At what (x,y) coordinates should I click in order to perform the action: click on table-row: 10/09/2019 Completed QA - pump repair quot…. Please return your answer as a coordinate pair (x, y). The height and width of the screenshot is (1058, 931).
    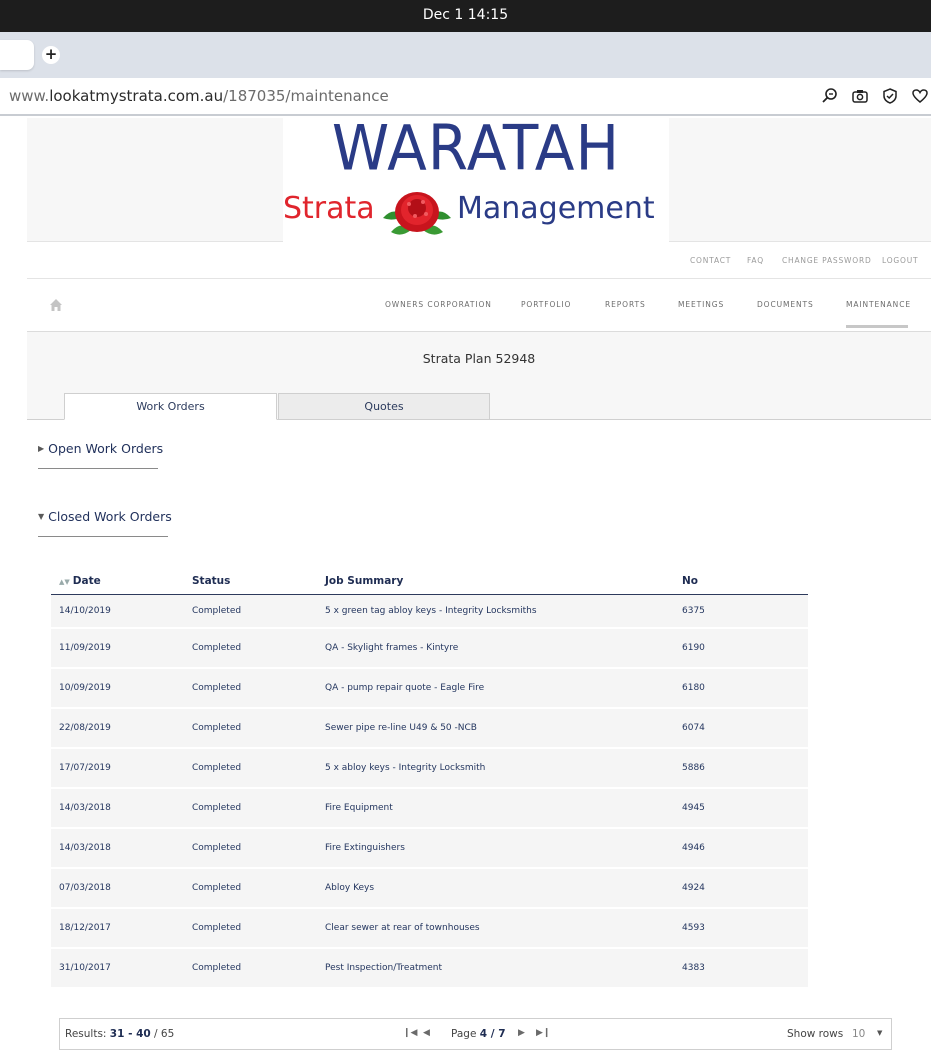
    Looking at the image, I should click on (429, 688).